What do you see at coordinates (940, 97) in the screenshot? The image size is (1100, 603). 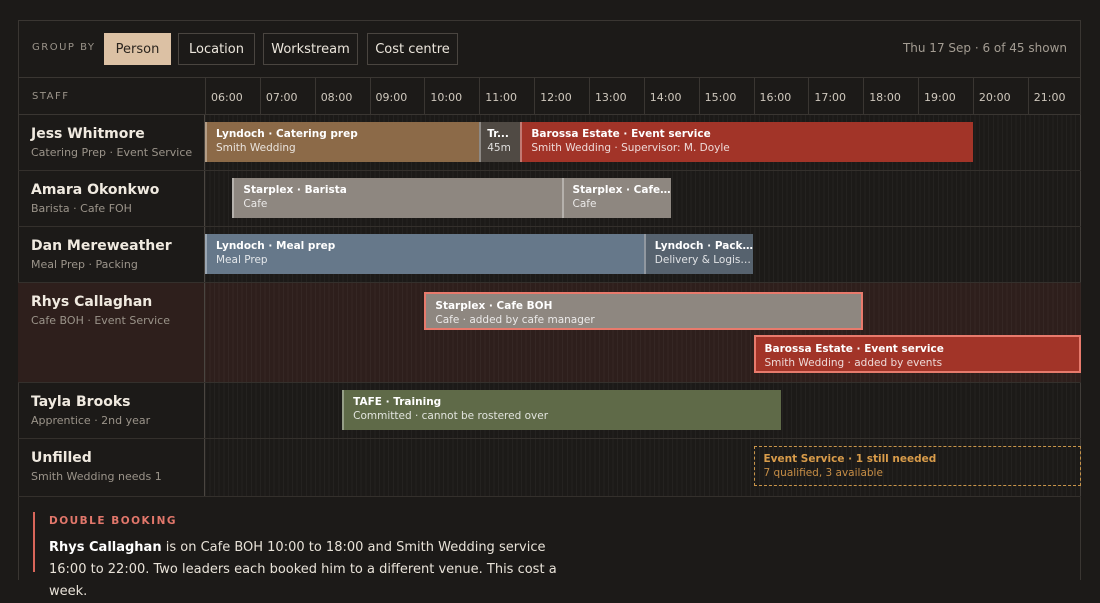 I see `hour-label: 19:00` at bounding box center [940, 97].